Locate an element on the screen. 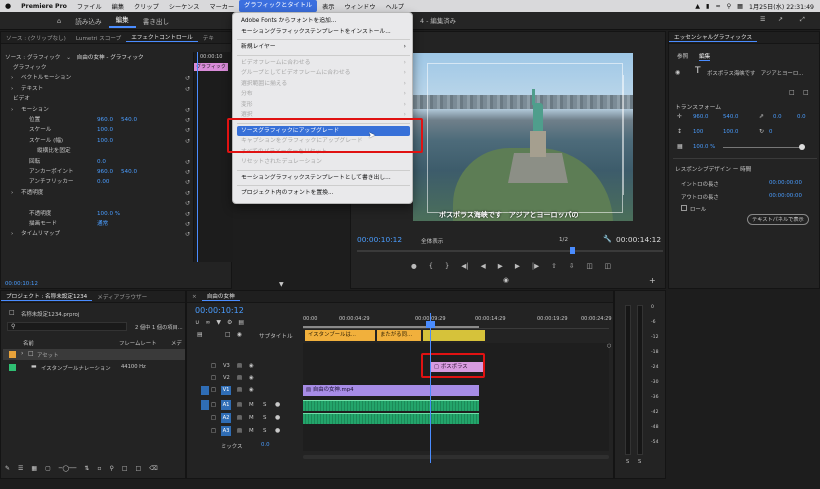 This screenshot has width=820, height=489. program-scrub-bar is located at coordinates (510, 250).